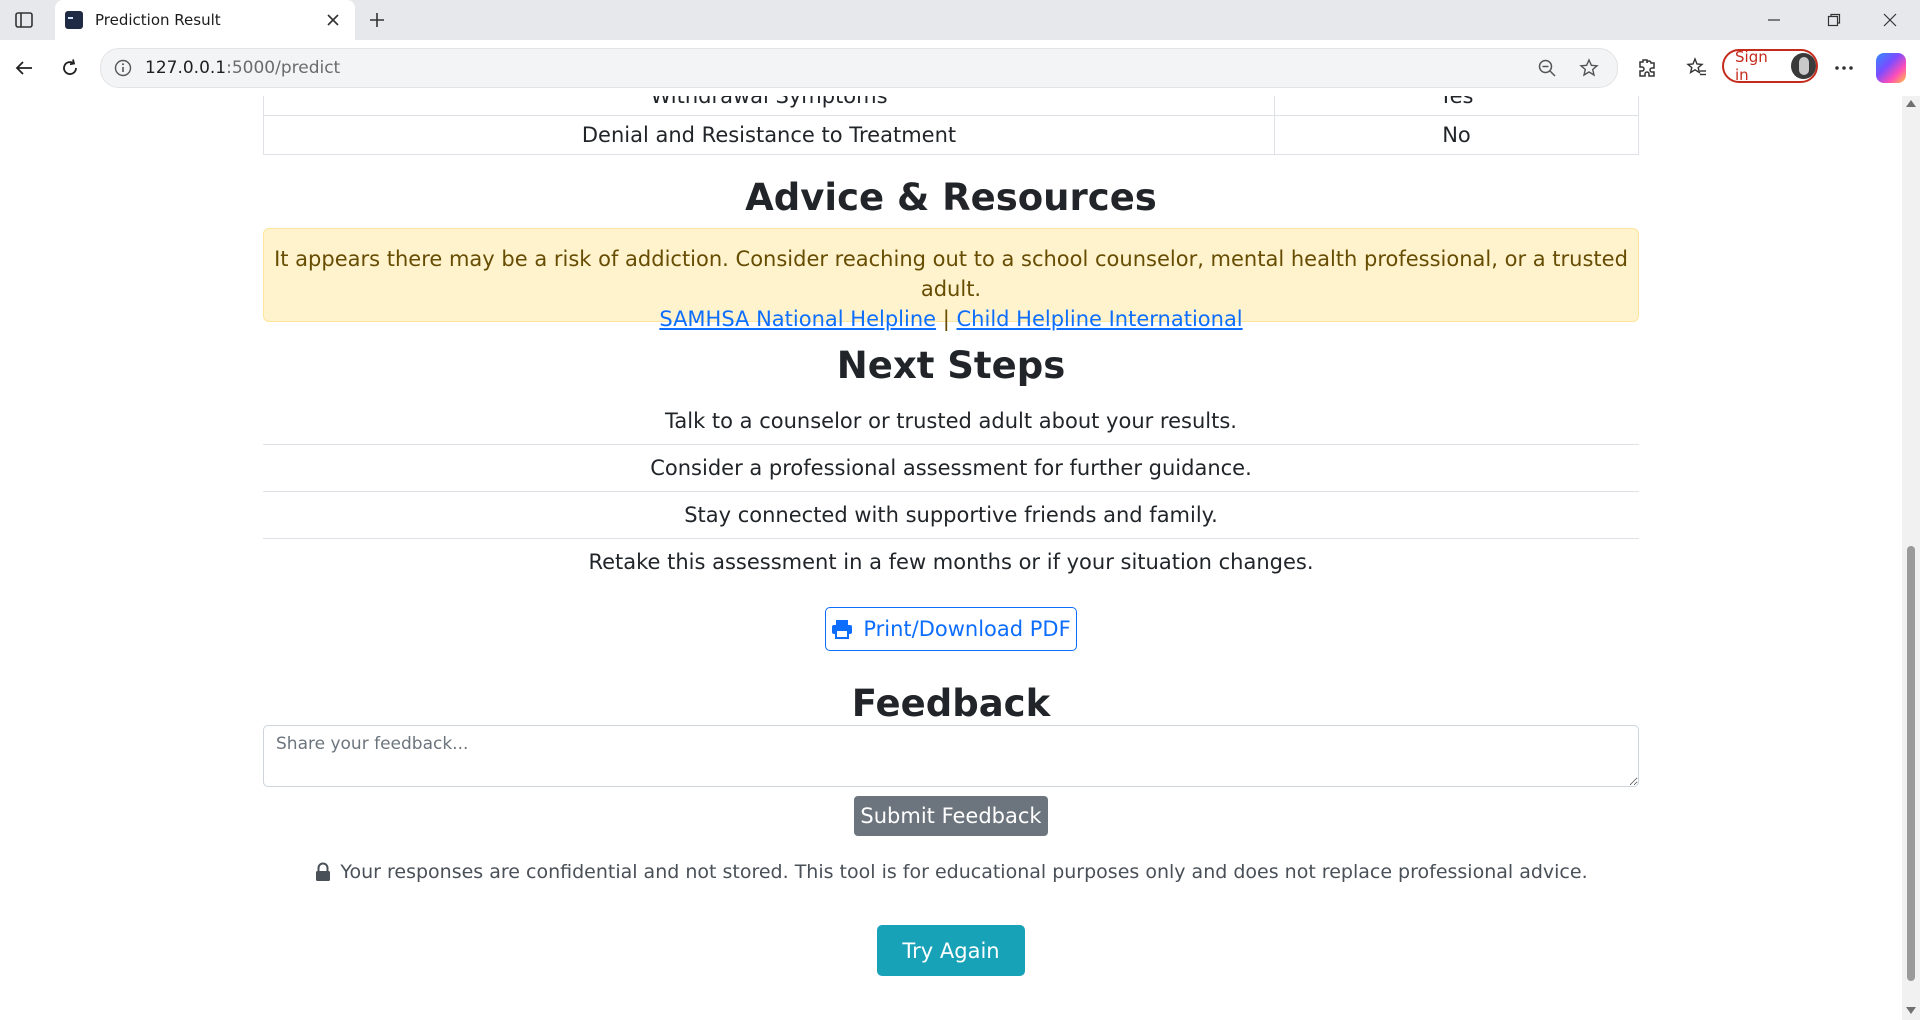 The width and height of the screenshot is (1920, 1020). What do you see at coordinates (1646, 68) in the screenshot?
I see `extensions-icon` at bounding box center [1646, 68].